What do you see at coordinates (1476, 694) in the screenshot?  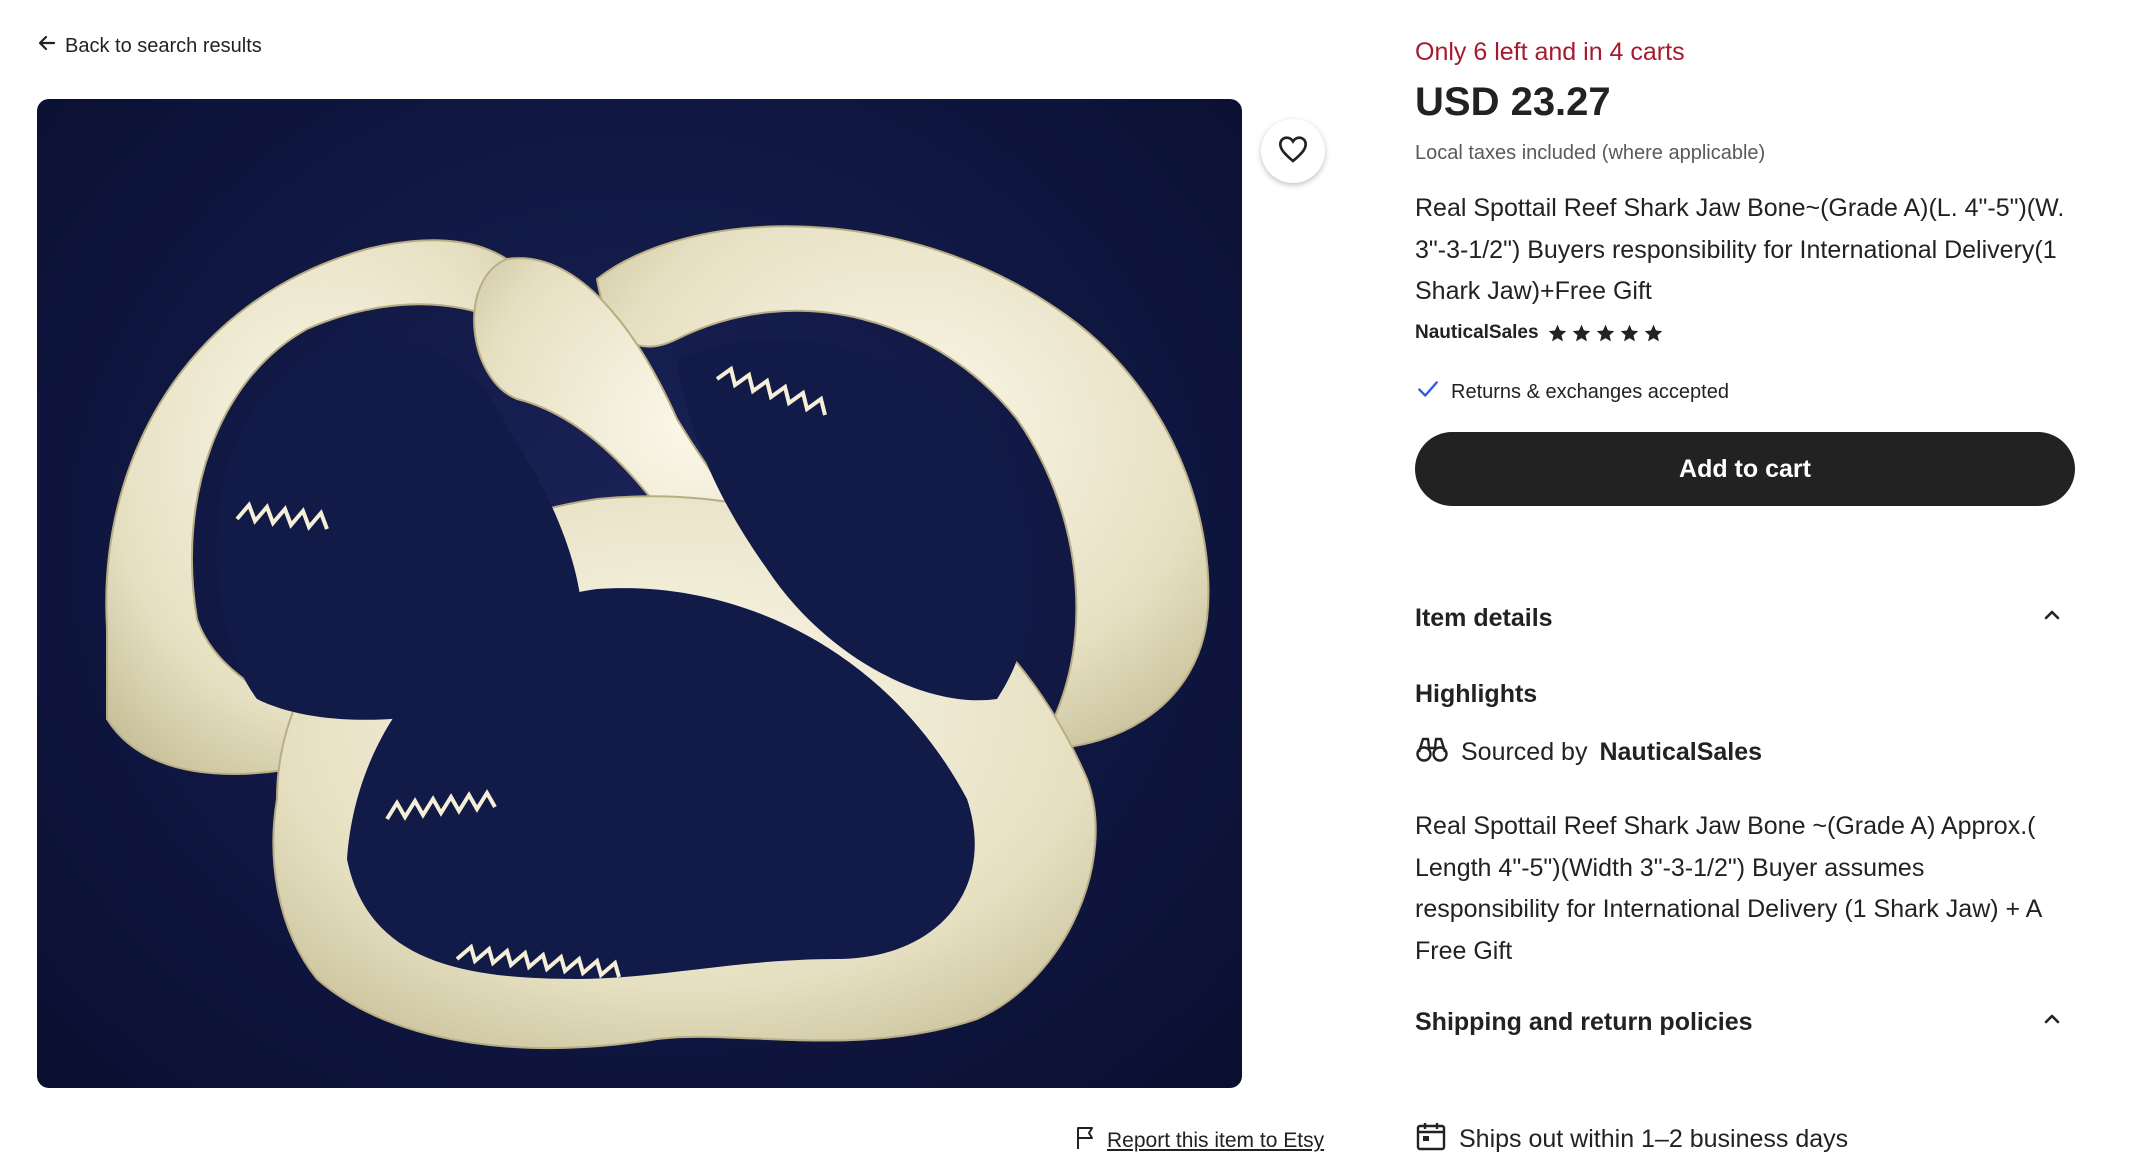 I see `highlights-heading: Highlights` at bounding box center [1476, 694].